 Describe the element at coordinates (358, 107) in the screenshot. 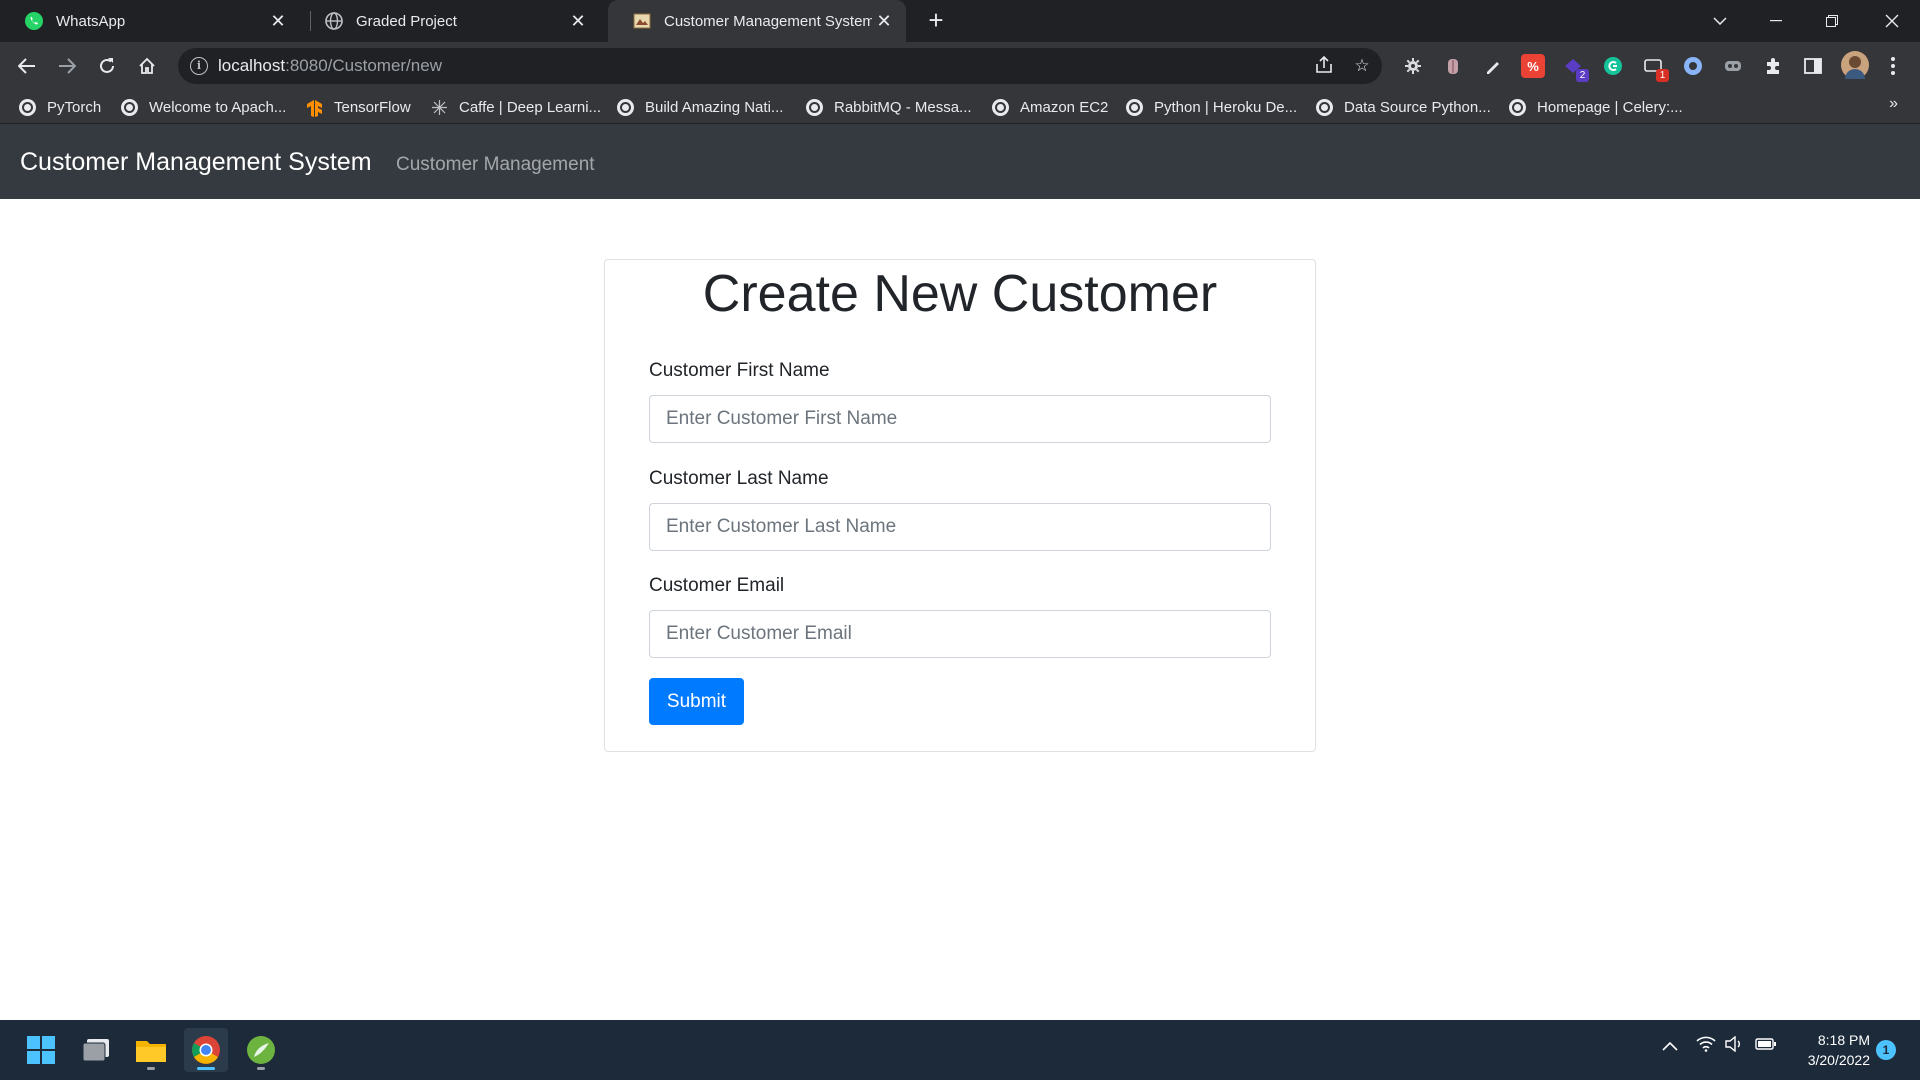

I see `bookmark-item: TensorFlow` at that location.